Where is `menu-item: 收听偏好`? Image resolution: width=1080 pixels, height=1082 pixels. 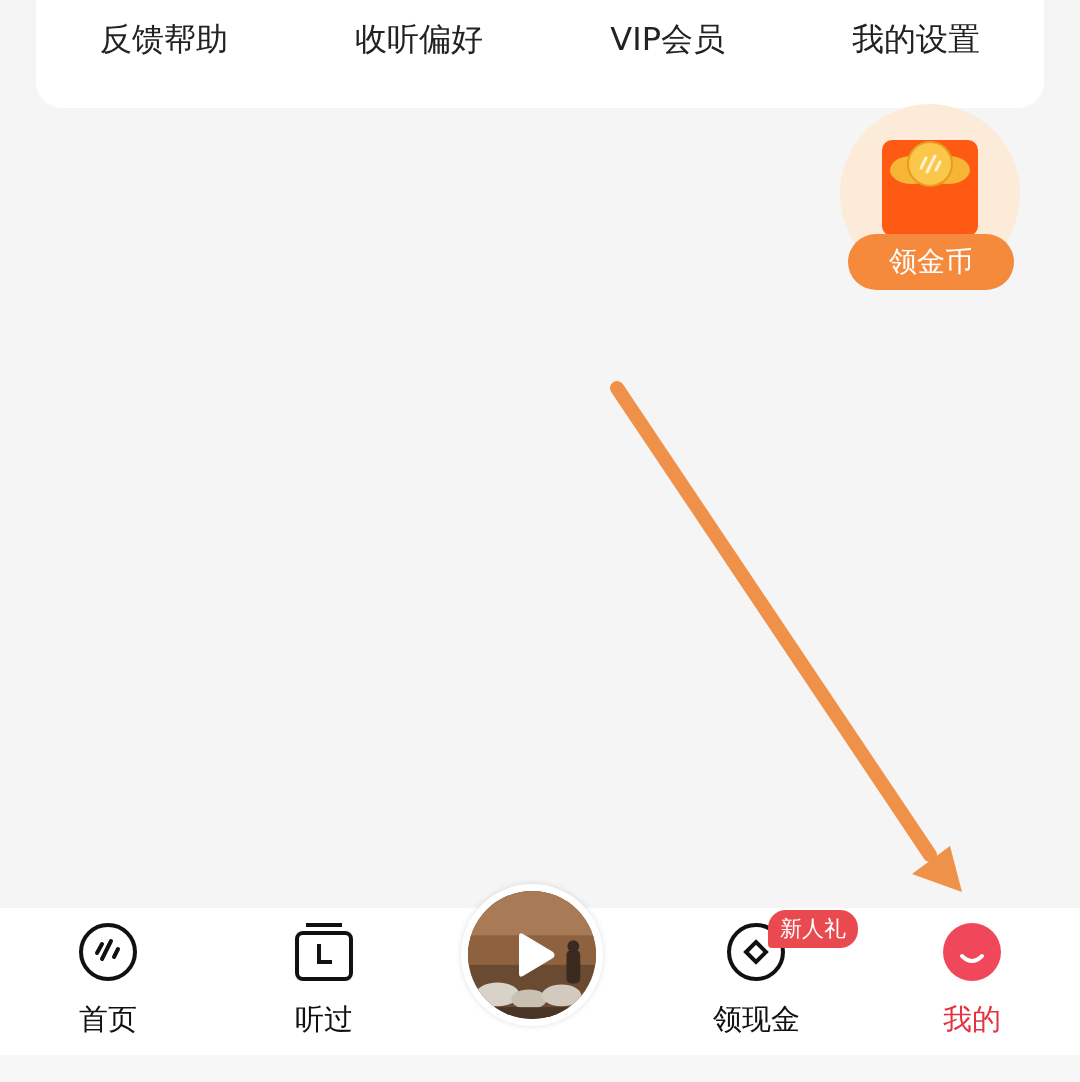
menu-item: 收听偏好 is located at coordinates (419, 40).